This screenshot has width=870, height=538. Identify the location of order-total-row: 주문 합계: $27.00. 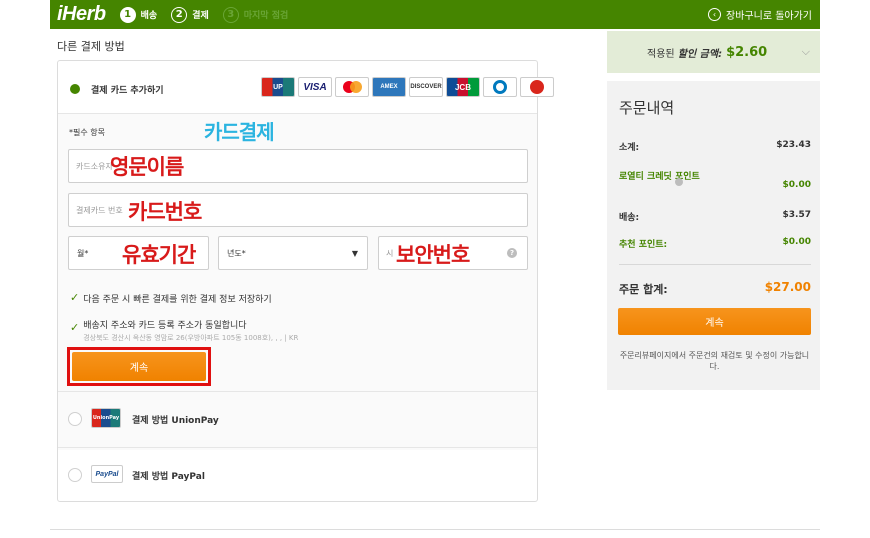
(715, 288).